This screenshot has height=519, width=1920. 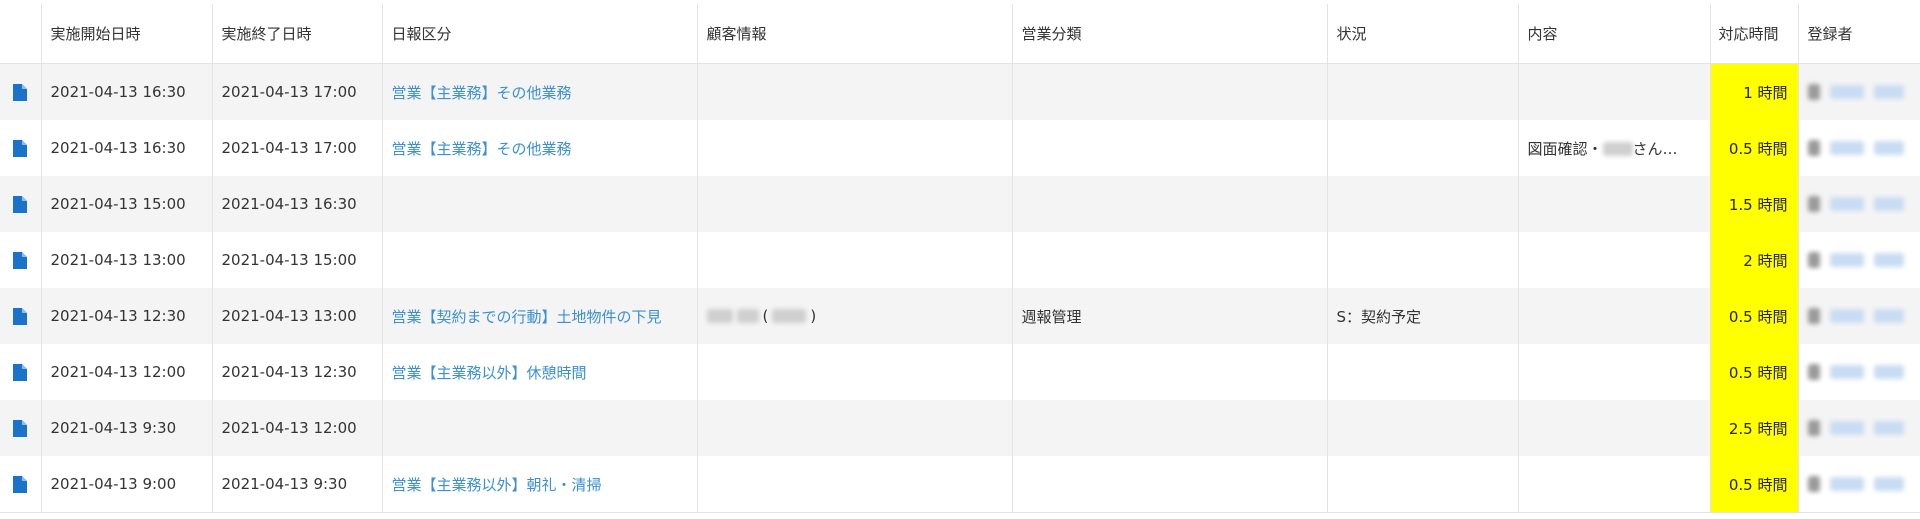 What do you see at coordinates (1170, 34) in the screenshot?
I see `header-sales-type: 営業分類` at bounding box center [1170, 34].